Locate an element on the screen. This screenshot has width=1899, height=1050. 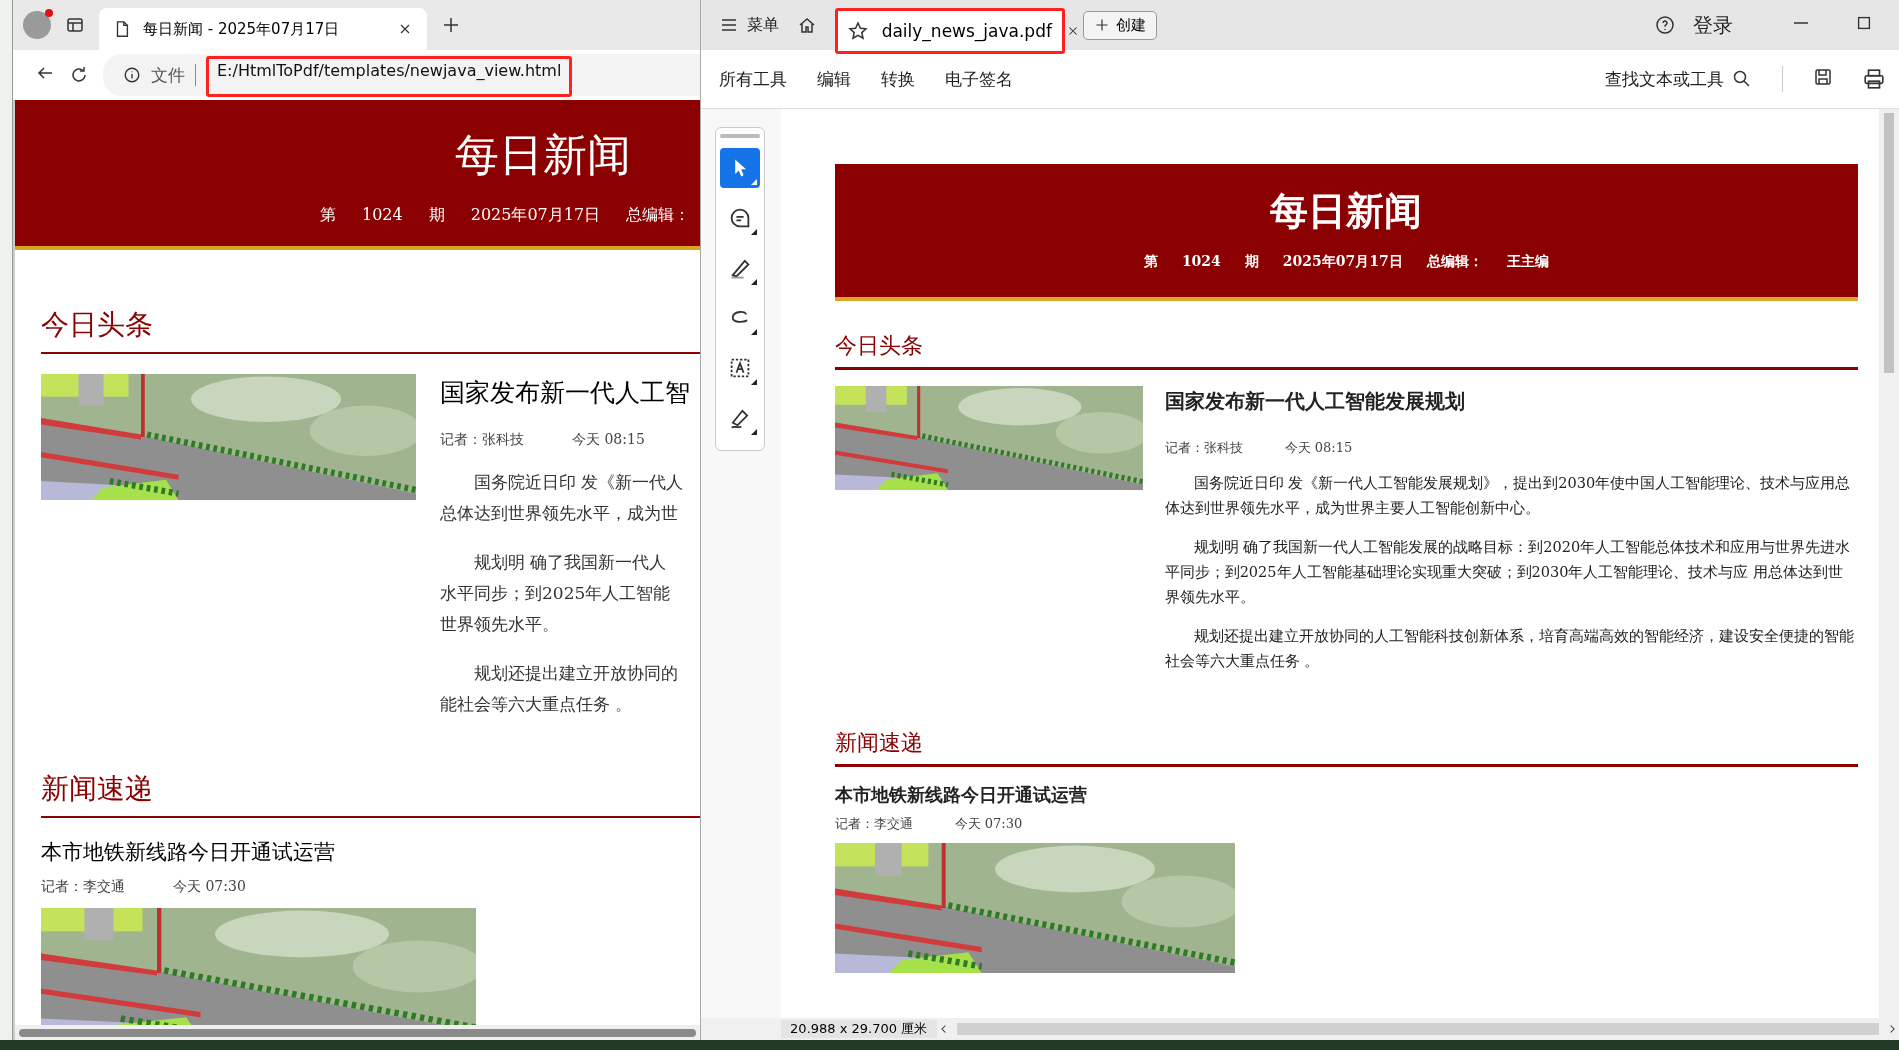
sidebar-icon is located at coordinates (75, 25).